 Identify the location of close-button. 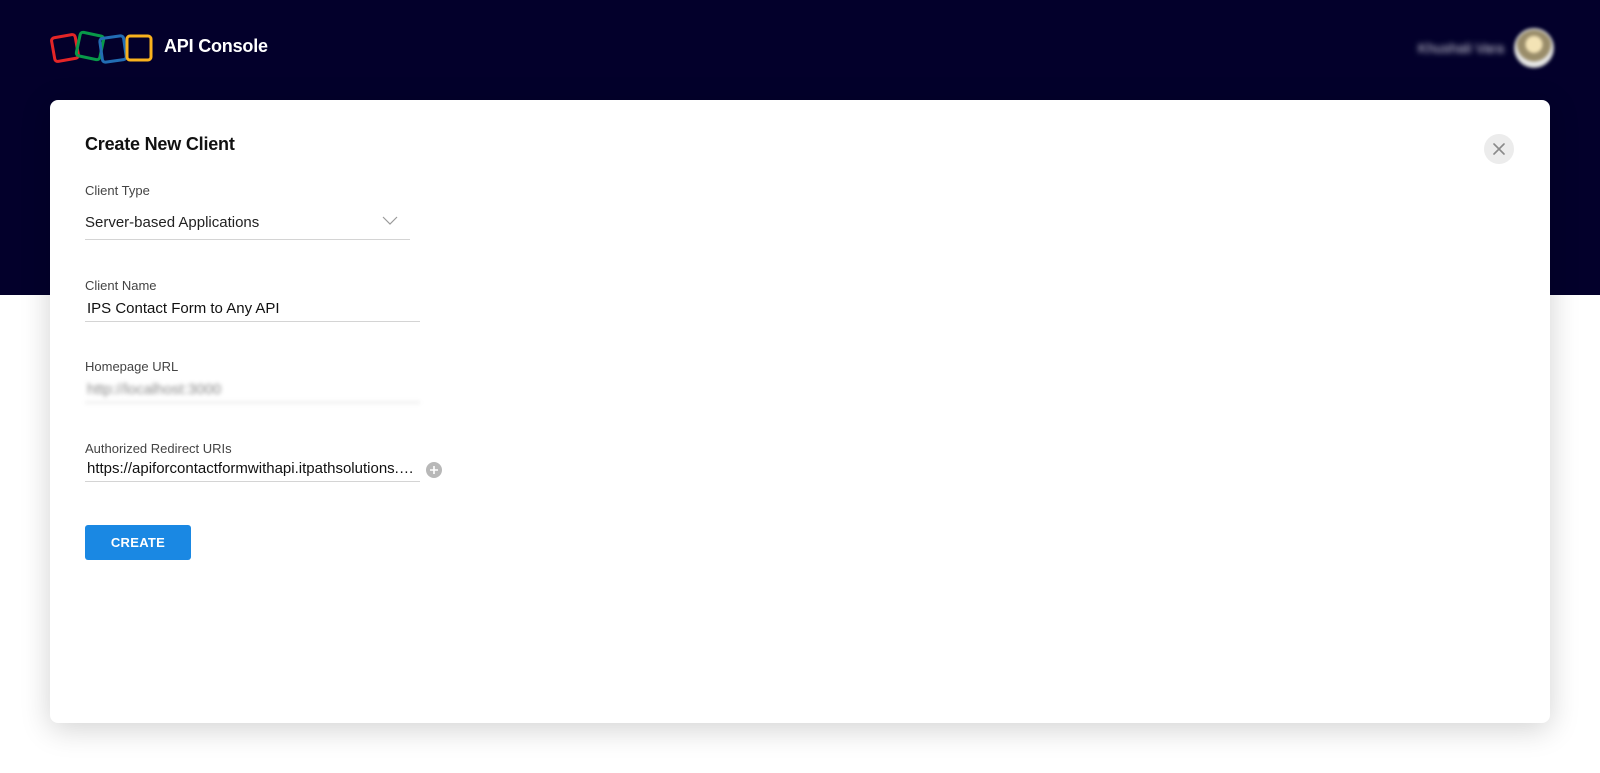
(1499, 149).